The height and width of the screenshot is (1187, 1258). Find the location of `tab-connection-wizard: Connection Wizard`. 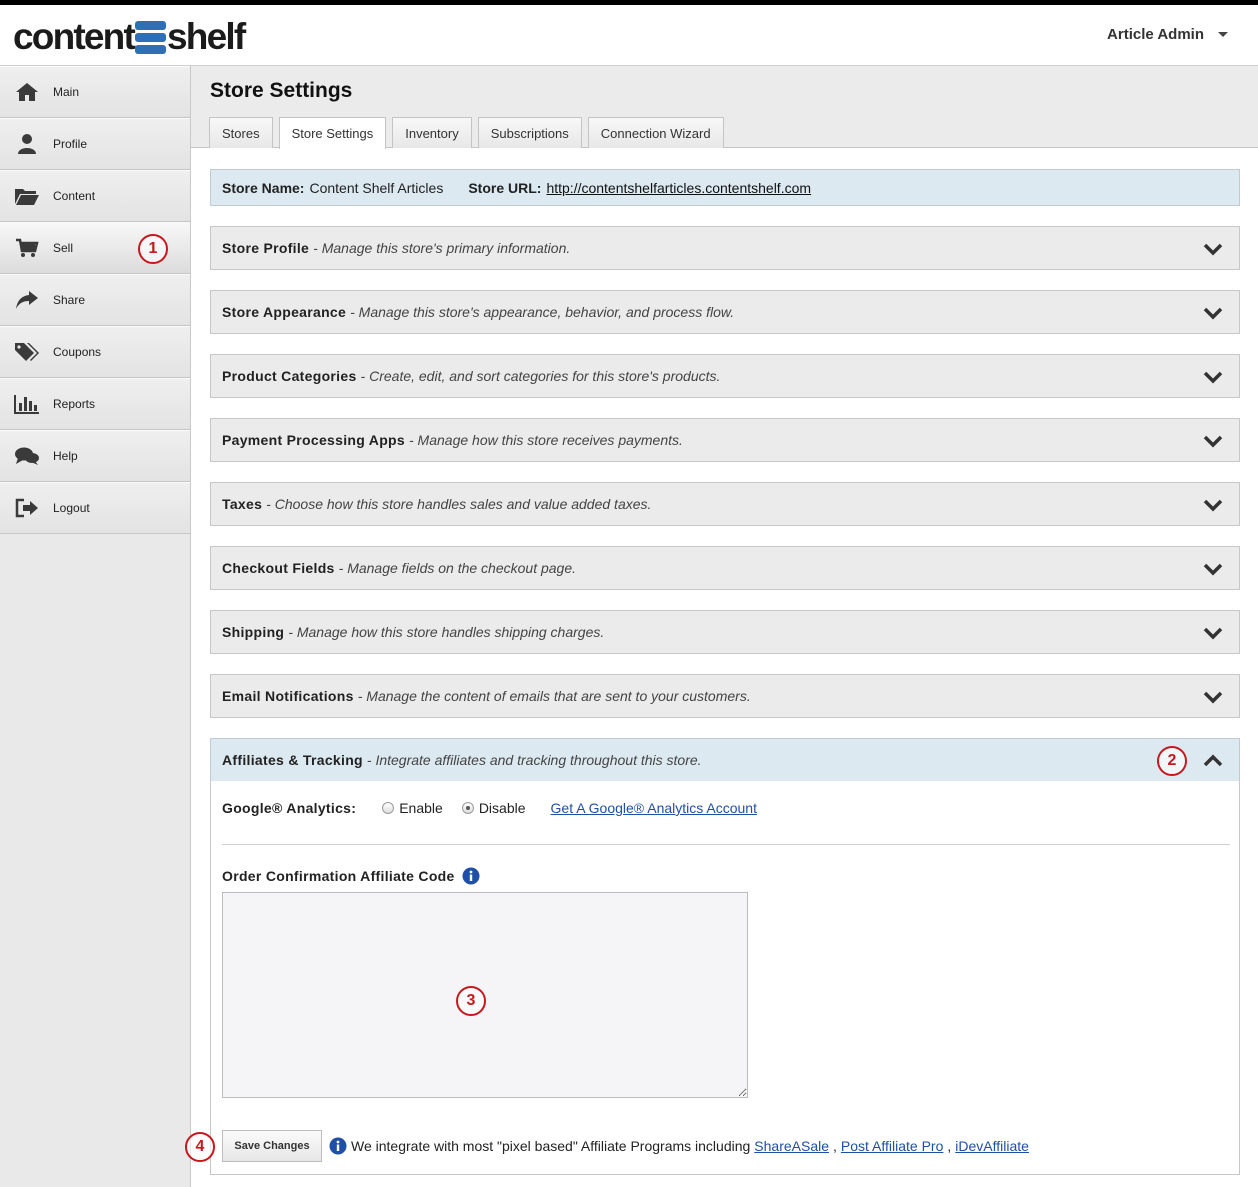

tab-connection-wizard: Connection Wizard is located at coordinates (655, 132).